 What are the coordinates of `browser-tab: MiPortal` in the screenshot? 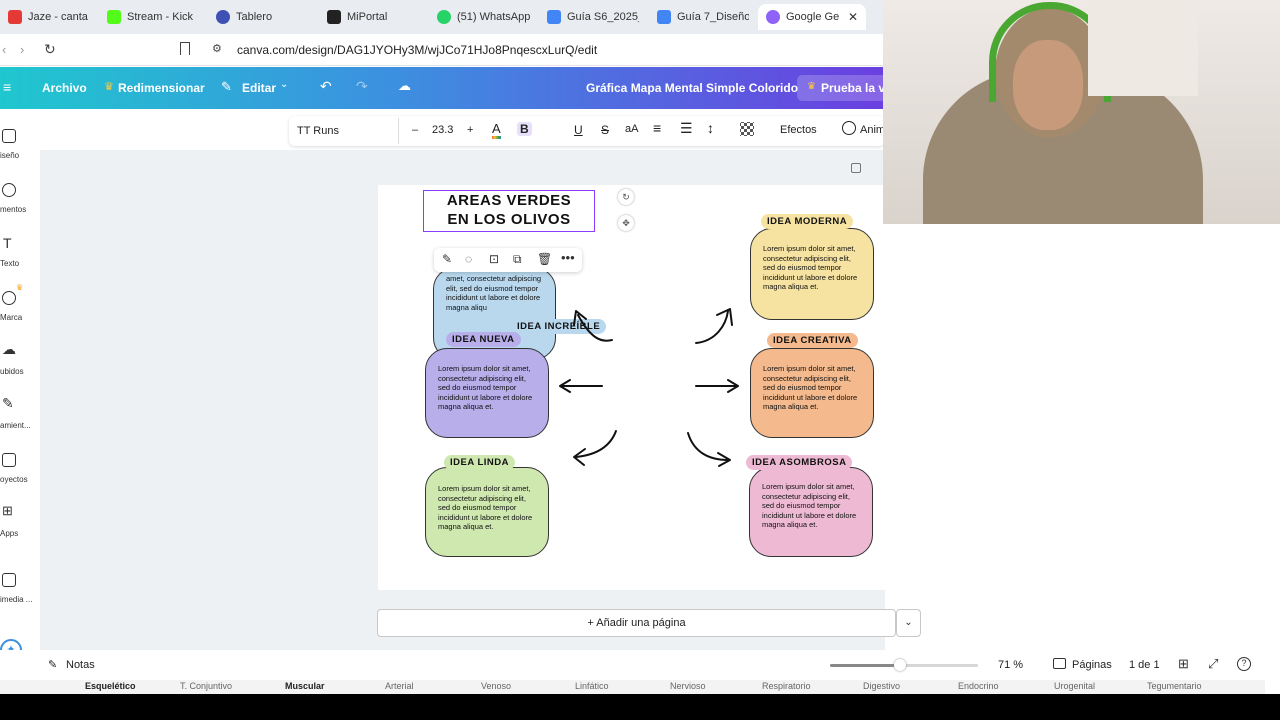 It's located at (374, 17).